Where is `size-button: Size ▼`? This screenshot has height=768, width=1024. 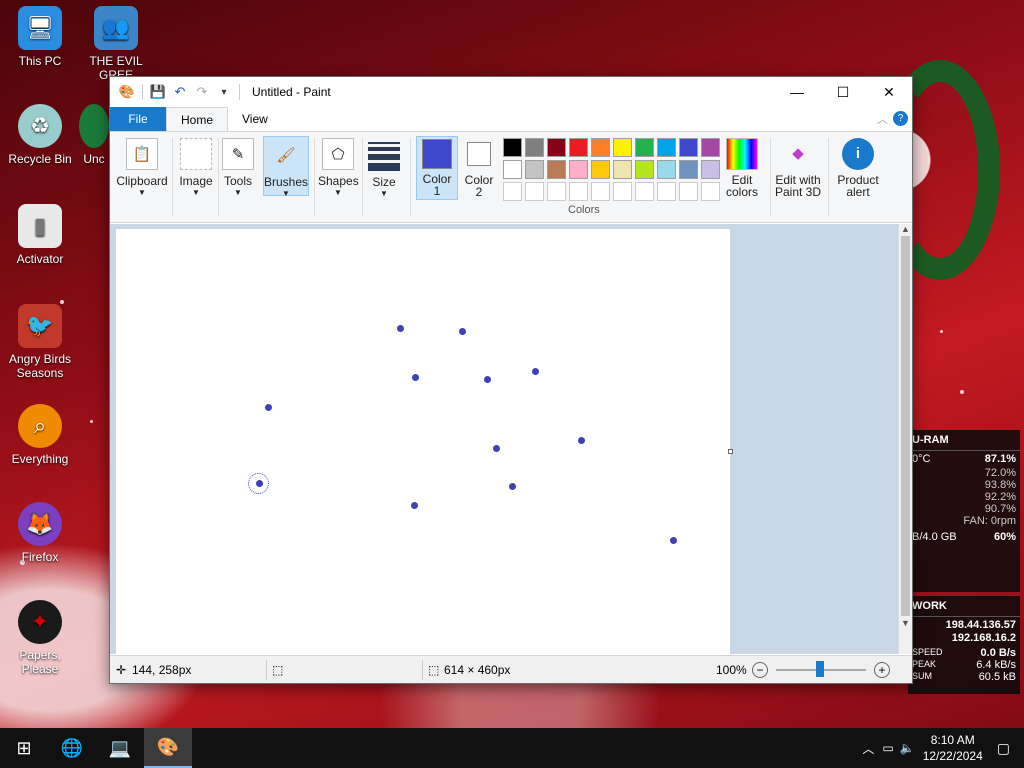
size-button: Size ▼ is located at coordinates (384, 167).